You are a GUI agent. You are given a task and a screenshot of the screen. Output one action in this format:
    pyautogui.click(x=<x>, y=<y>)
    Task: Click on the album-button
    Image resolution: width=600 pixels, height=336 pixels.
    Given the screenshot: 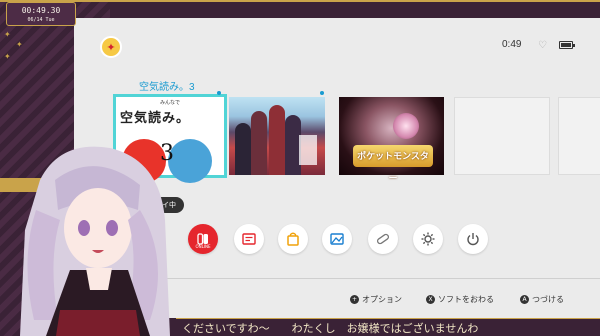 What is the action you would take?
    pyautogui.click(x=337, y=239)
    